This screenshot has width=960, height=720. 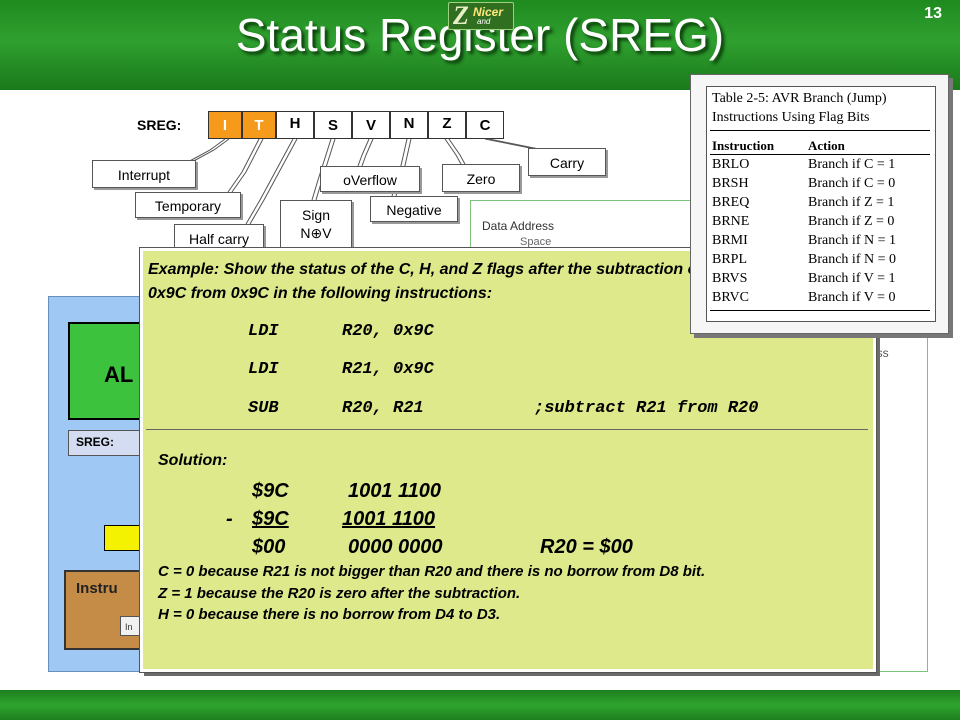 What do you see at coordinates (97, 588) in the screenshot?
I see `instruction-label: Instru` at bounding box center [97, 588].